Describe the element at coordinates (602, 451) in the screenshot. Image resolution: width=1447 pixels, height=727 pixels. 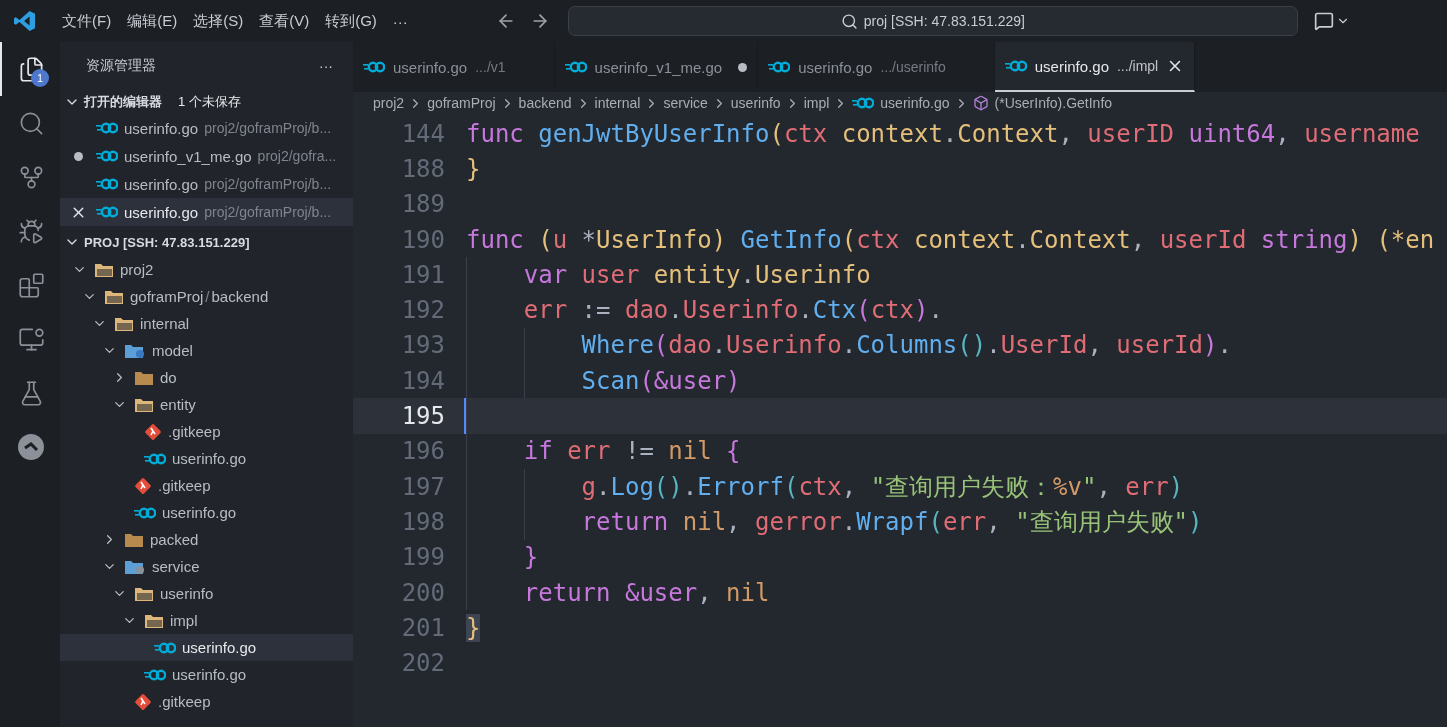
I see `code-line: if err != nil {` at that location.